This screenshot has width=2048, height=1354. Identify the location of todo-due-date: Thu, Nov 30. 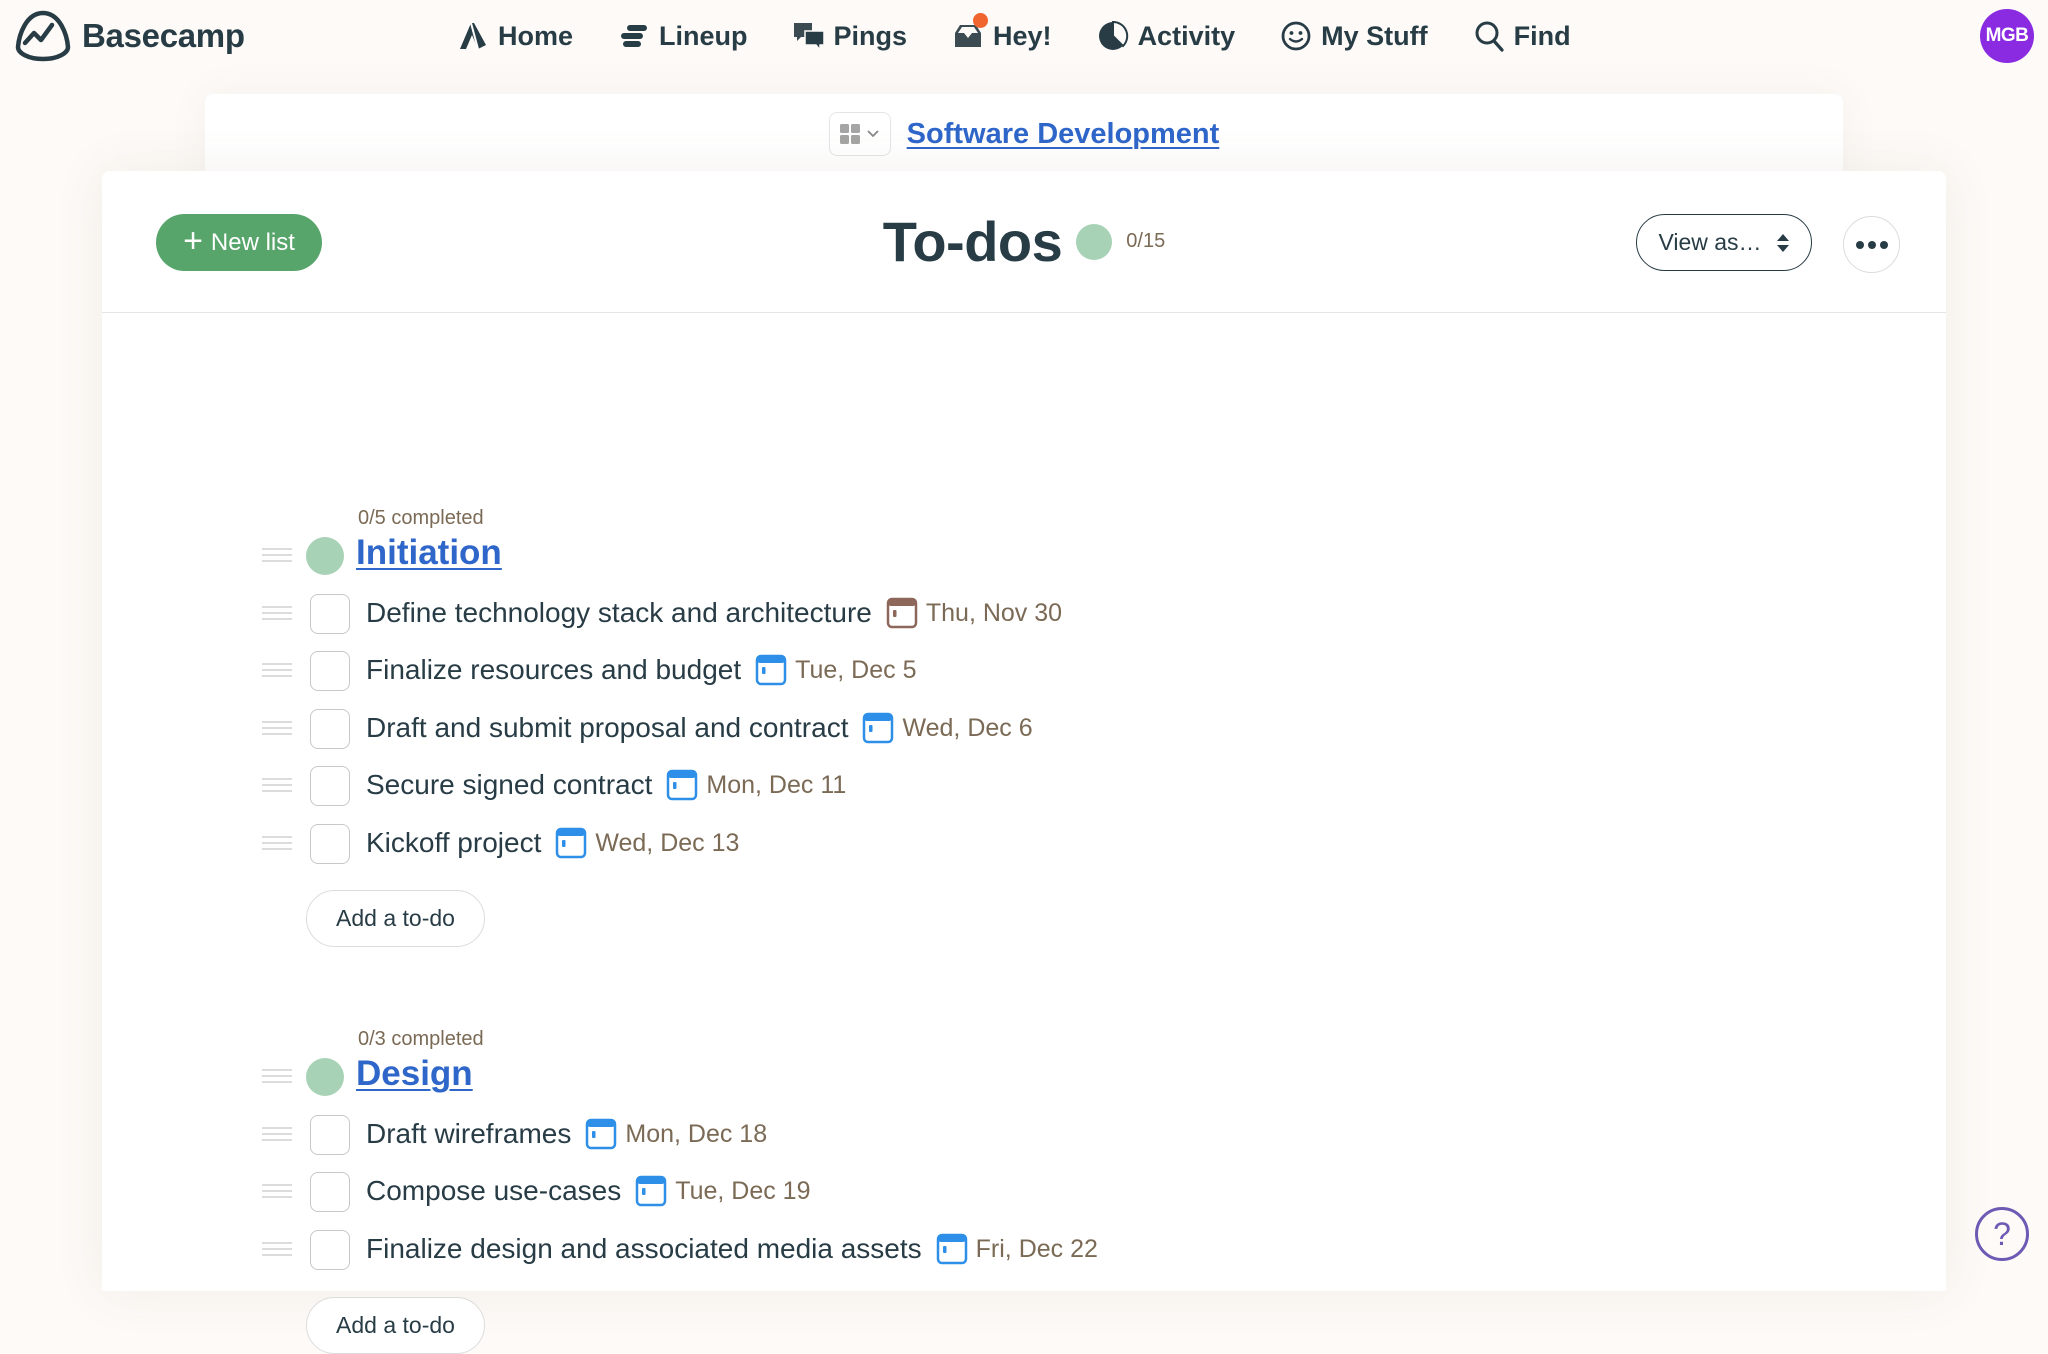
(974, 613).